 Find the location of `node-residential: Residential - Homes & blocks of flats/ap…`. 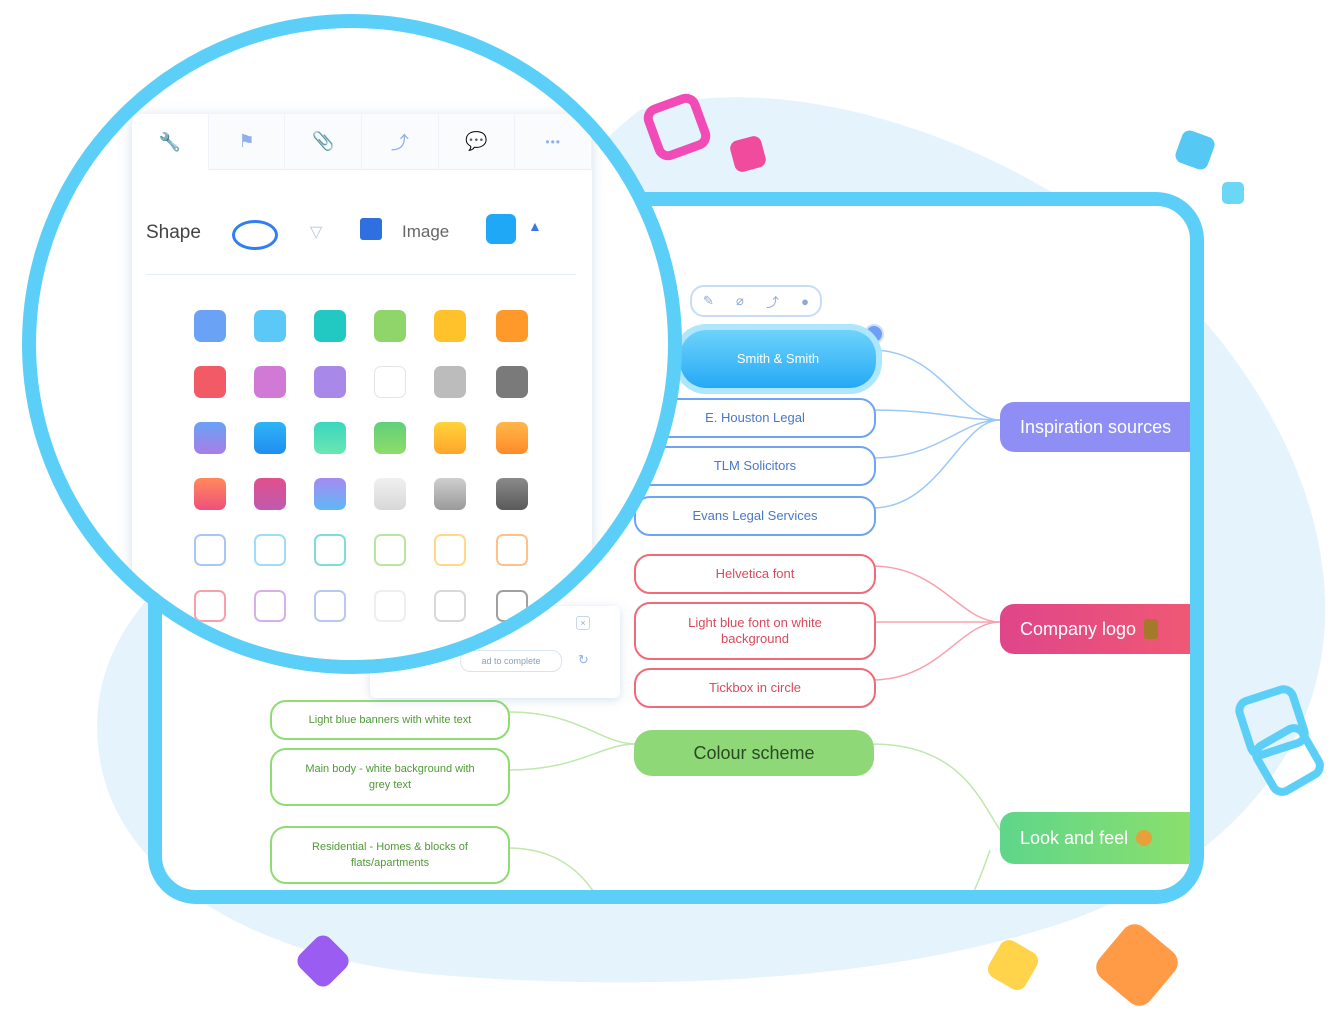

node-residential: Residential - Homes & blocks of flats/ap… is located at coordinates (390, 855).